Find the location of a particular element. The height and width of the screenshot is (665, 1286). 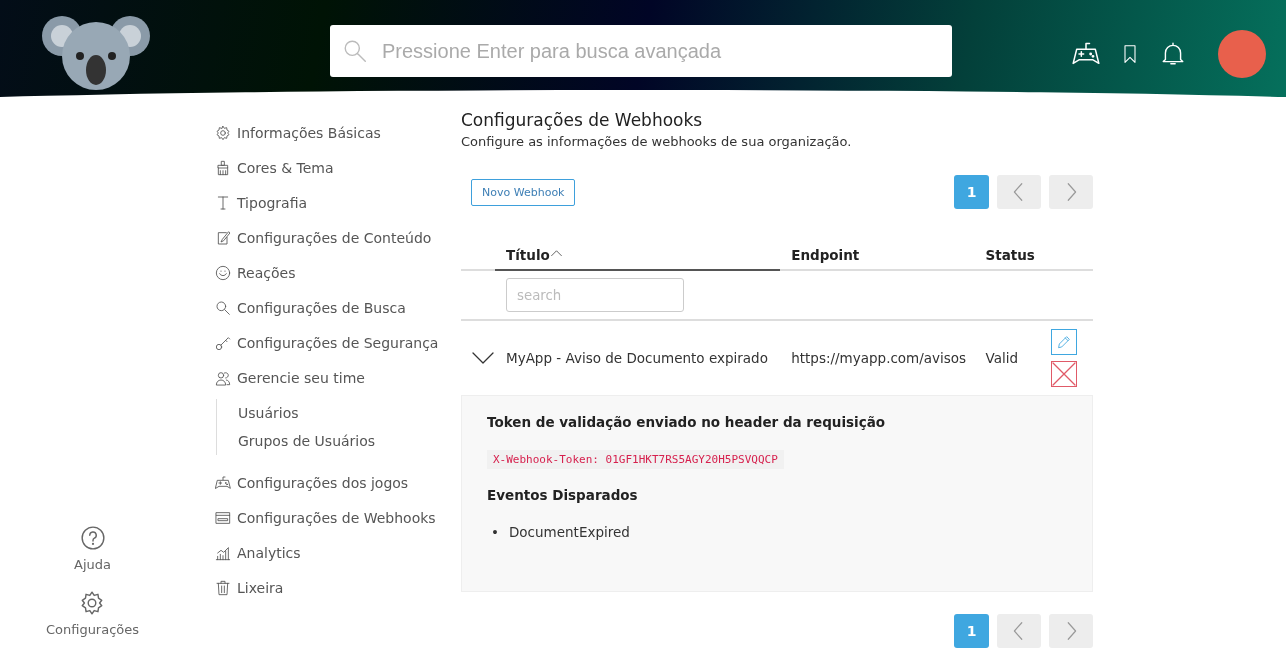

search-field: Pressione Enter para busca avançada is located at coordinates (641, 51).